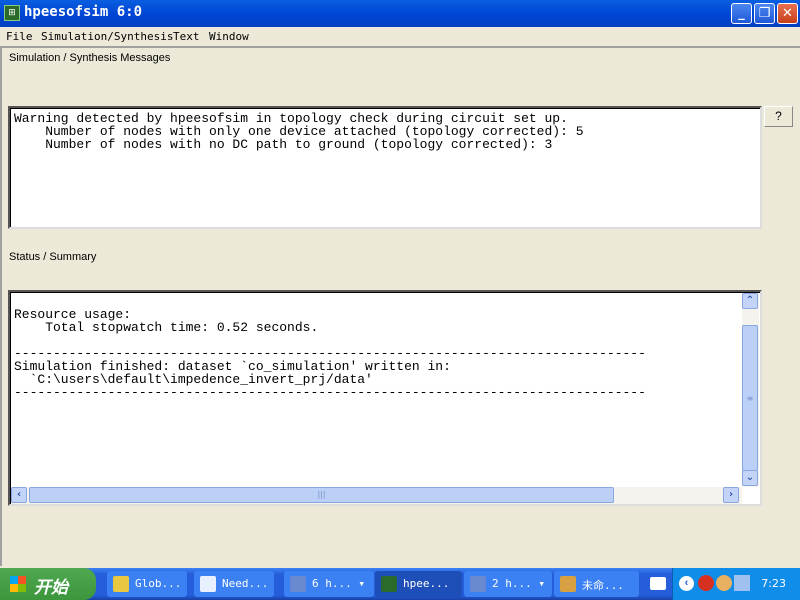 Image resolution: width=800 pixels, height=600 pixels. Describe the element at coordinates (686, 583) in the screenshot. I see `tray-expand-icon: ‹` at that location.